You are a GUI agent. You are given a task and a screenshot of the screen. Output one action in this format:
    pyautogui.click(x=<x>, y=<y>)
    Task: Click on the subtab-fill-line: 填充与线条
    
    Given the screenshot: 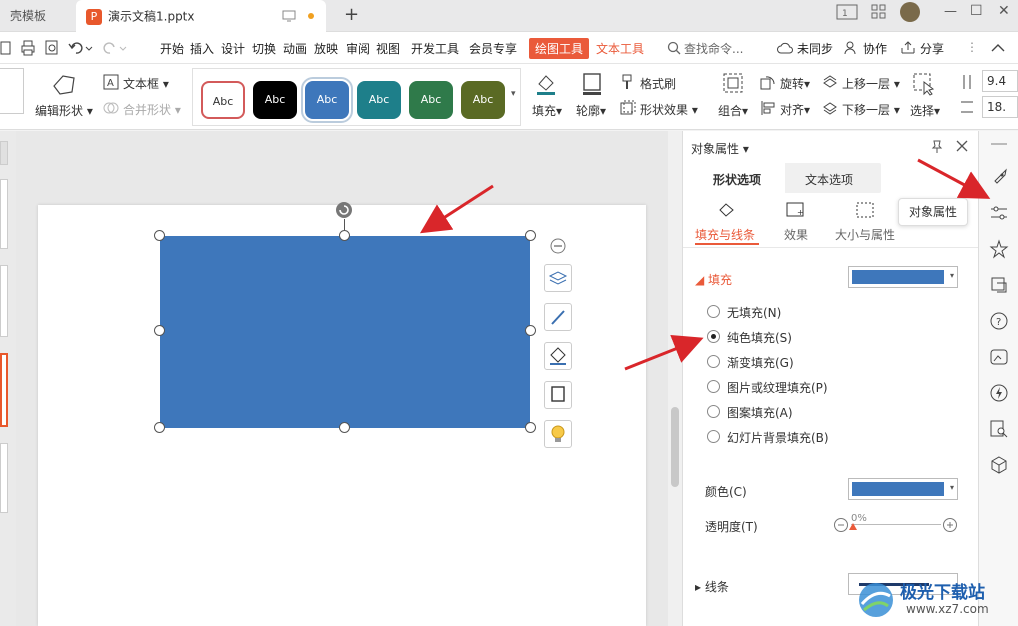 What is the action you would take?
    pyautogui.click(x=725, y=234)
    